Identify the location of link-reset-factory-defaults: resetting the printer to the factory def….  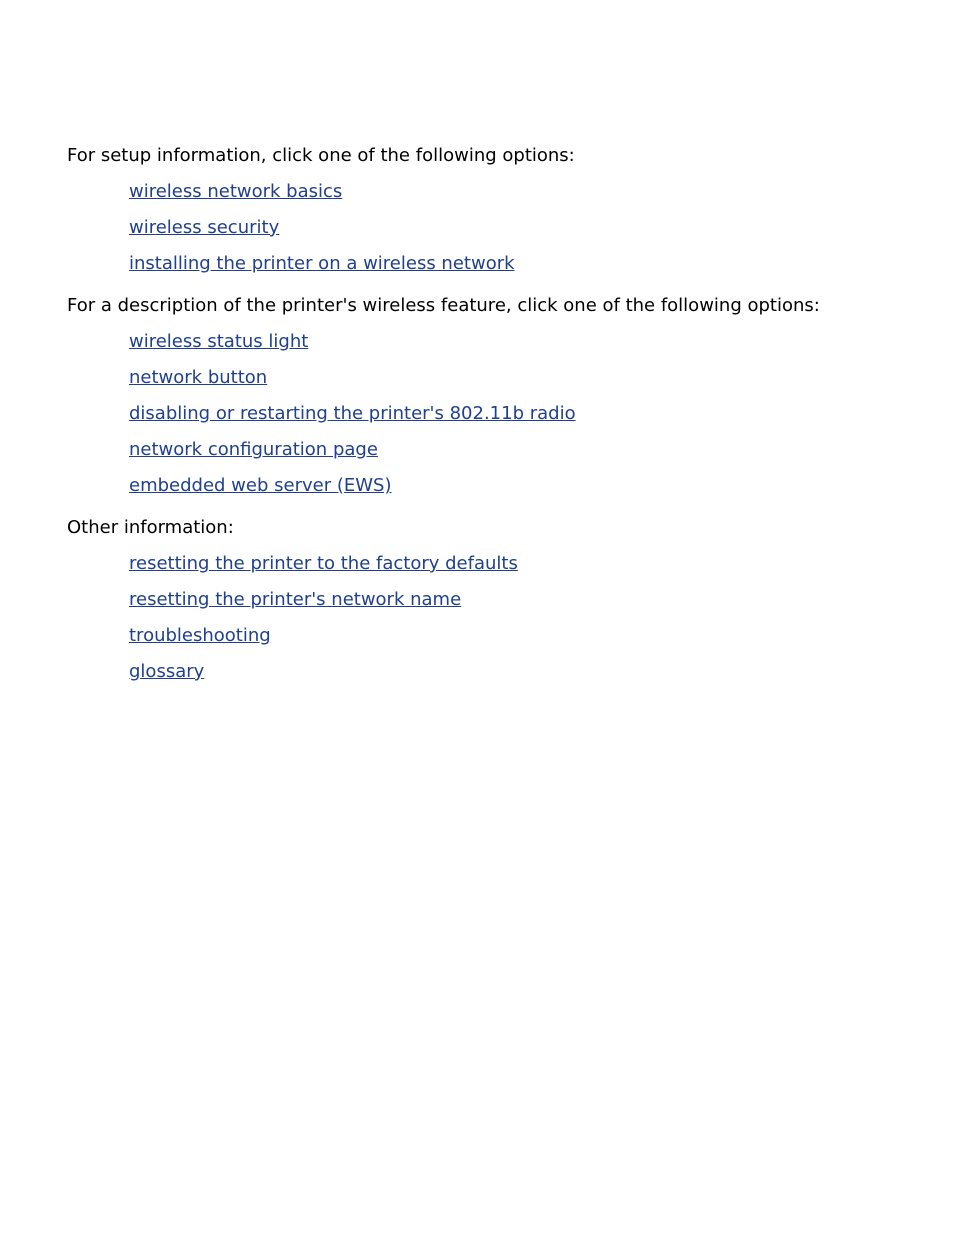
(323, 563).